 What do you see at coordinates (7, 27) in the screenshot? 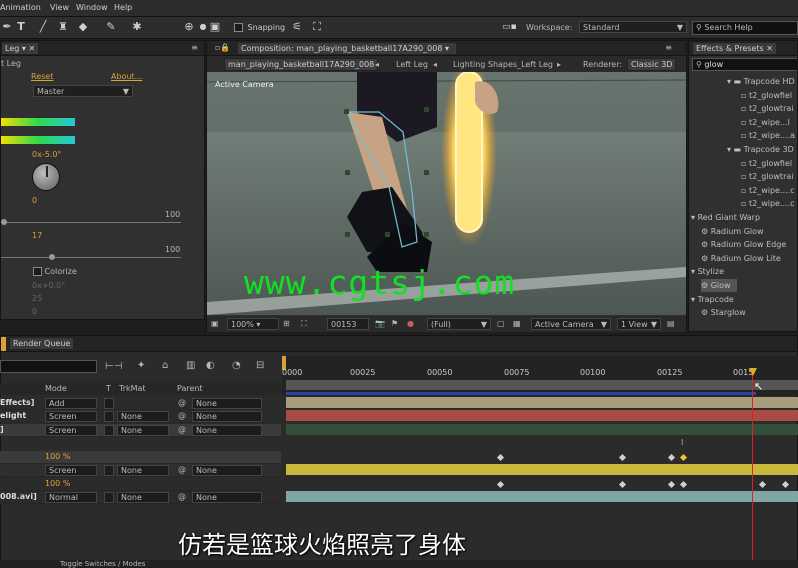
I see `pen-tool-icon: ✒` at bounding box center [7, 27].